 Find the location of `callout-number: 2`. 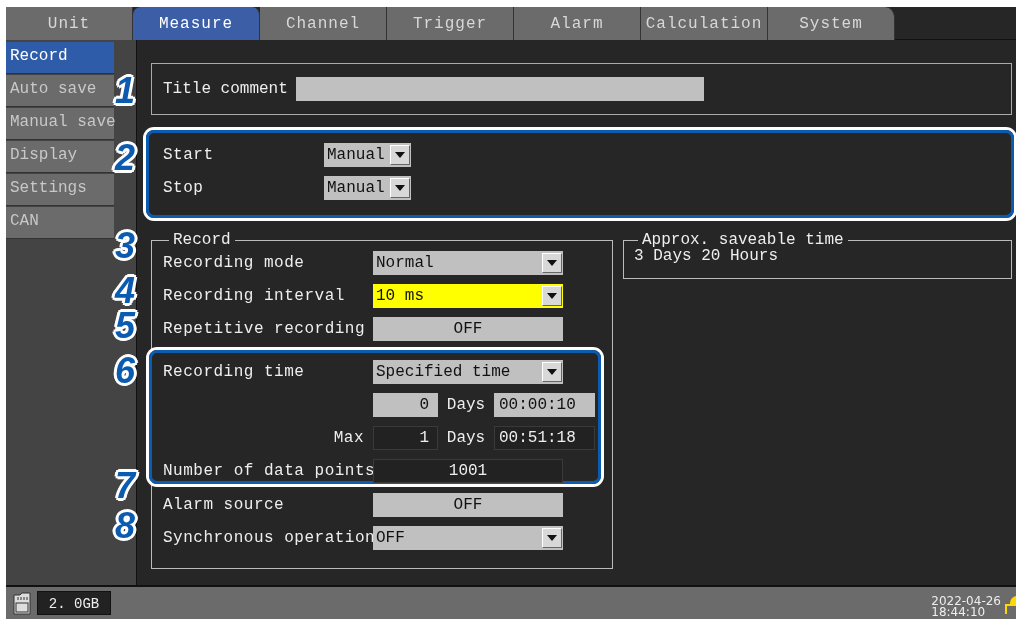

callout-number: 2 is located at coordinates (125, 158).